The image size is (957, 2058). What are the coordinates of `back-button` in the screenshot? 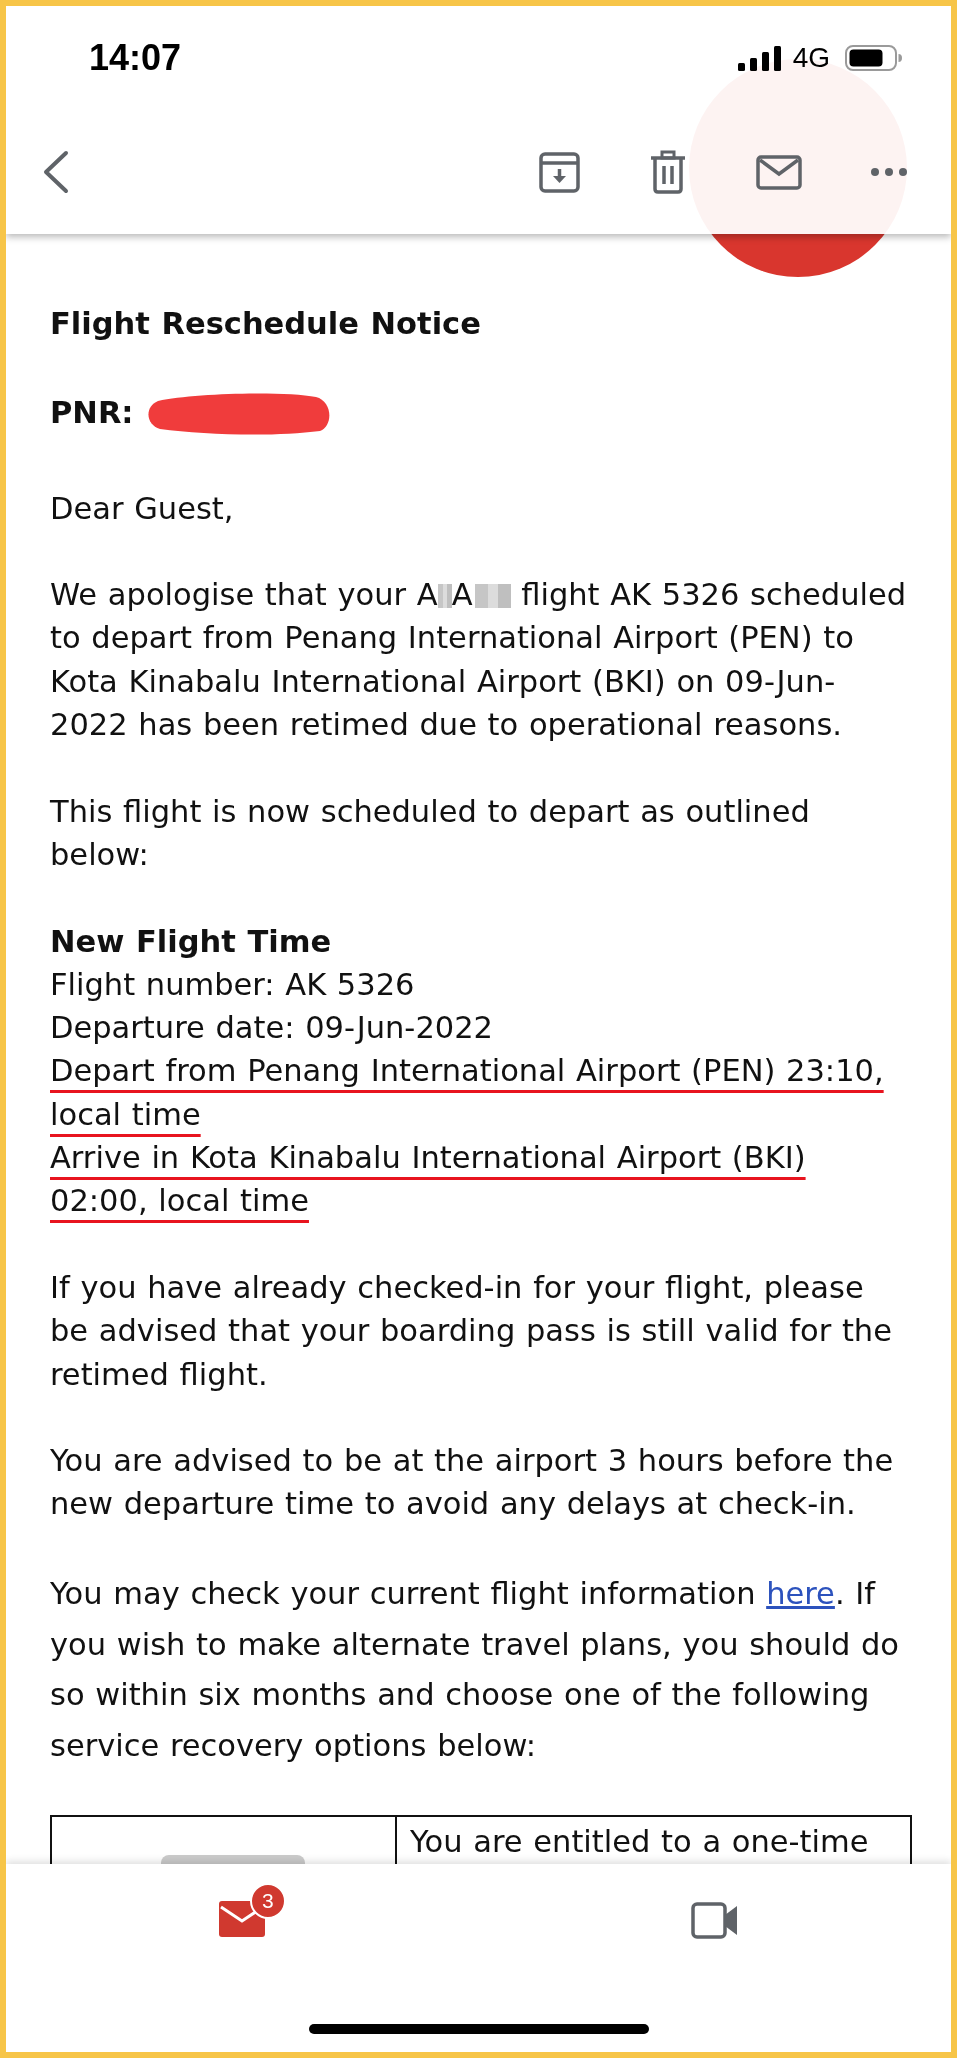 It's located at (55, 172).